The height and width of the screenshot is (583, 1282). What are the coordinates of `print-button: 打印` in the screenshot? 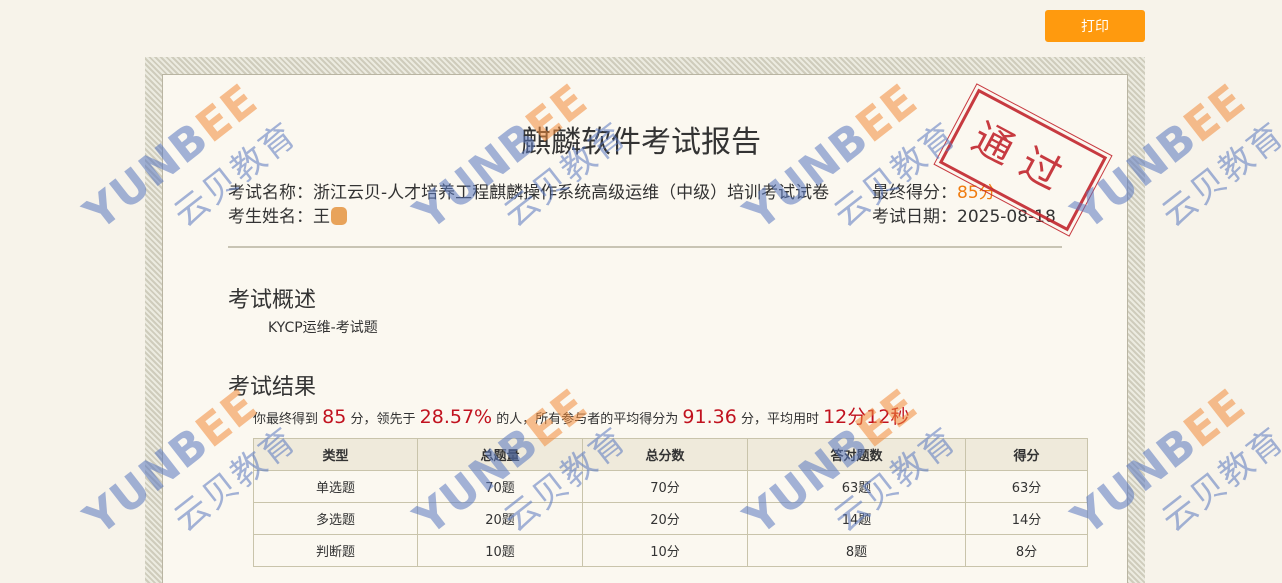 It's located at (1095, 26).